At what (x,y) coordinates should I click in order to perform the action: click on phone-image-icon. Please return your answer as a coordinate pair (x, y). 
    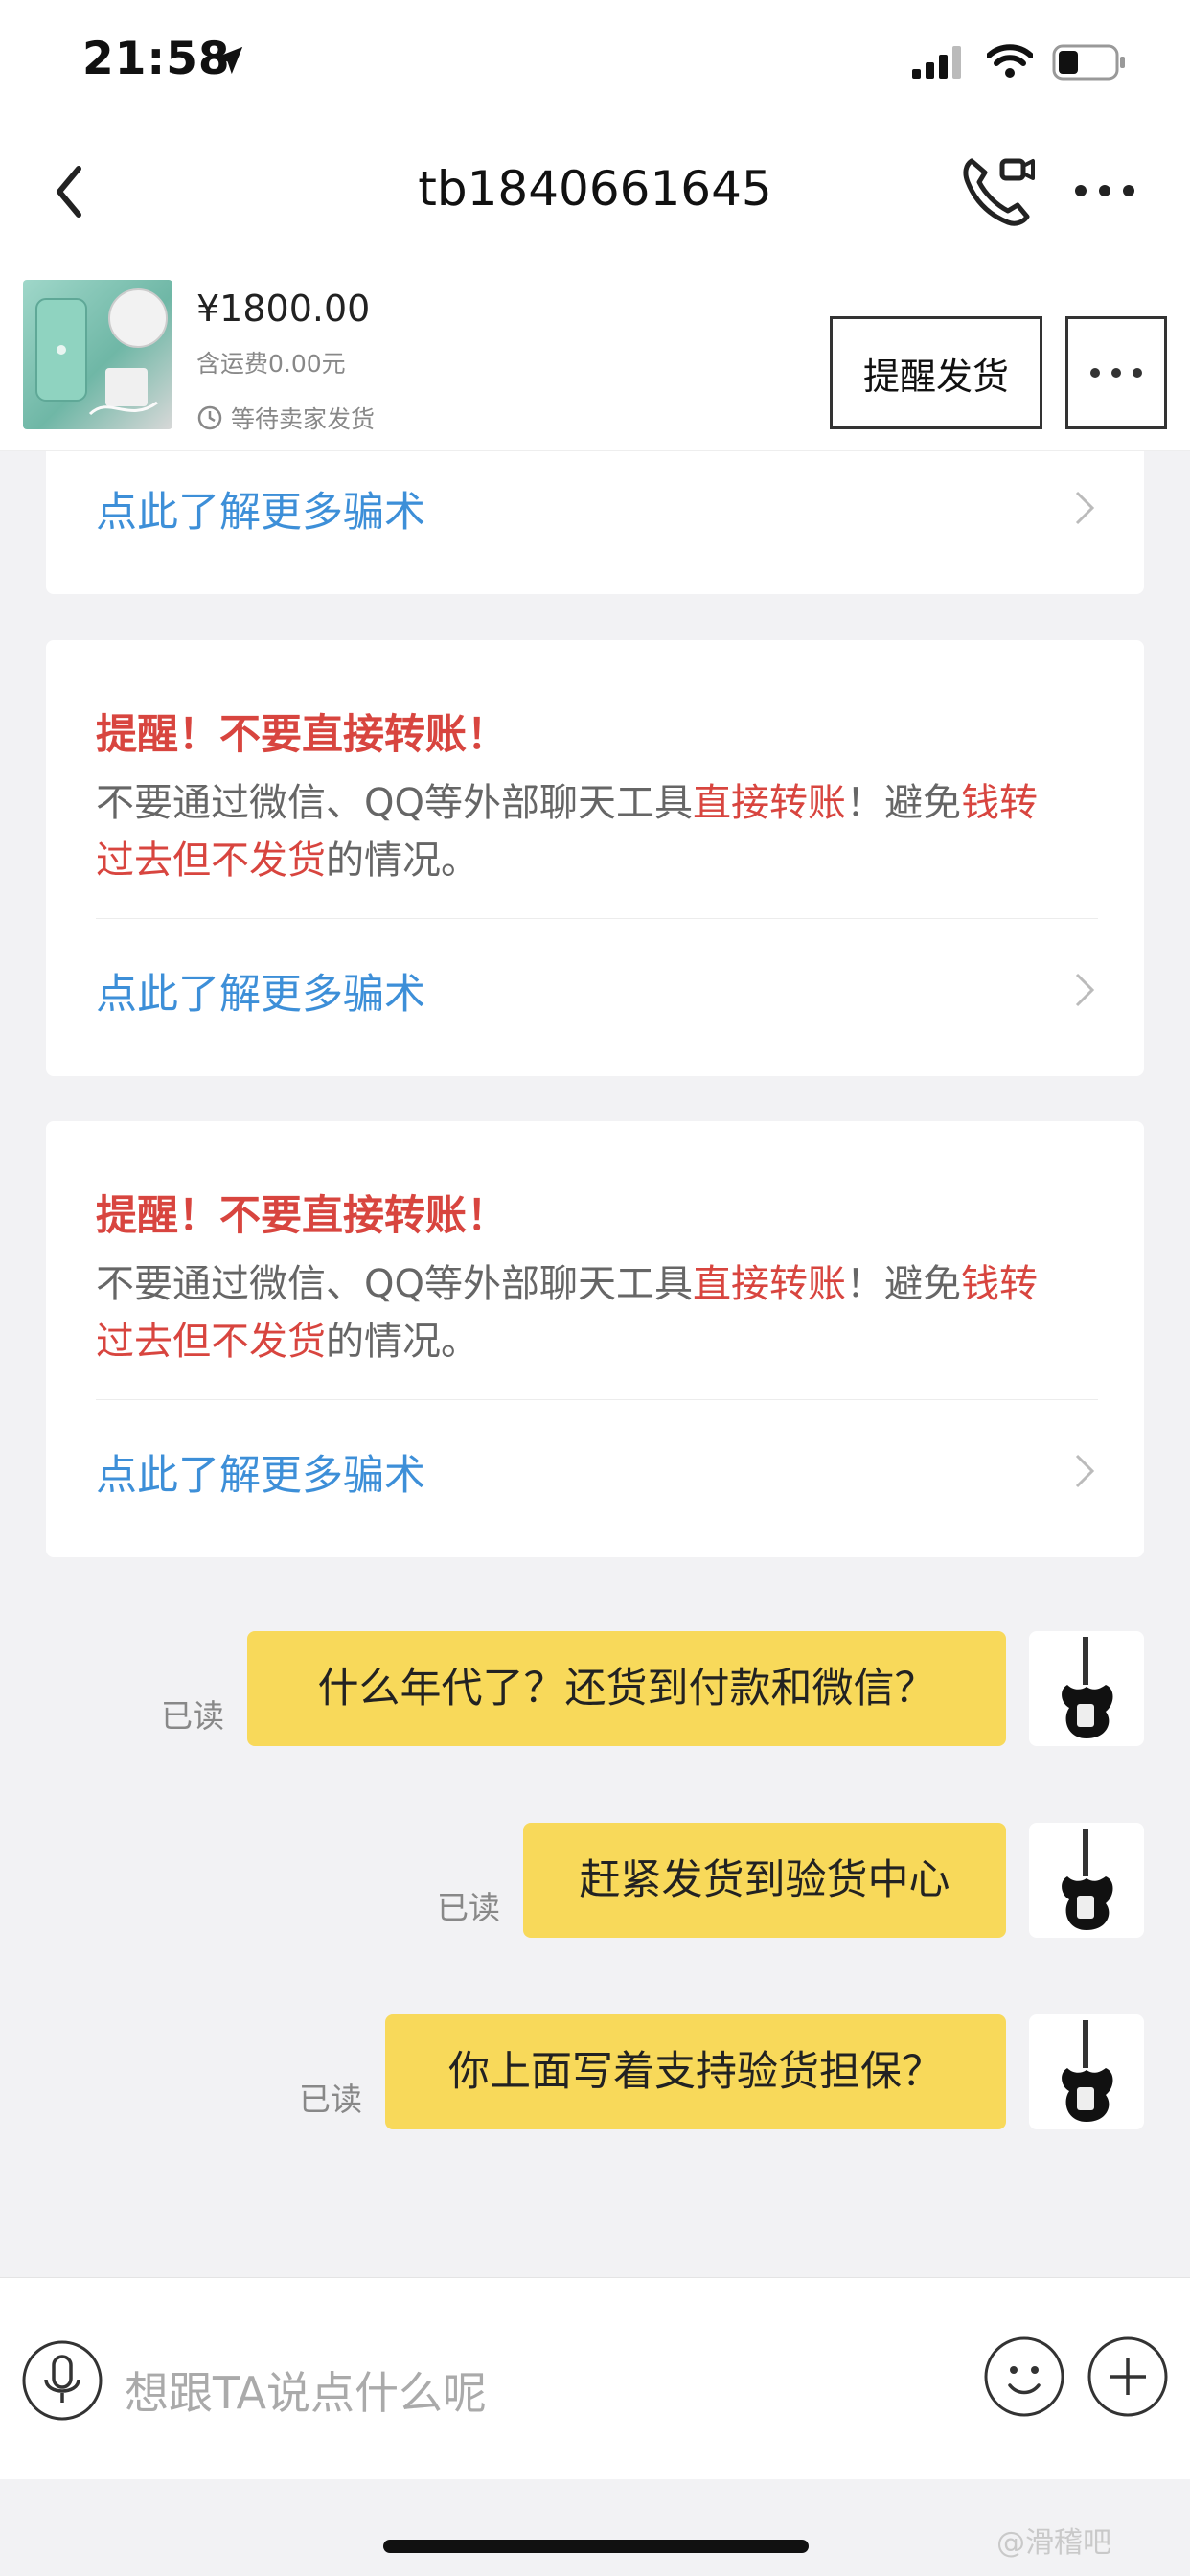
    Looking at the image, I should click on (101, 352).